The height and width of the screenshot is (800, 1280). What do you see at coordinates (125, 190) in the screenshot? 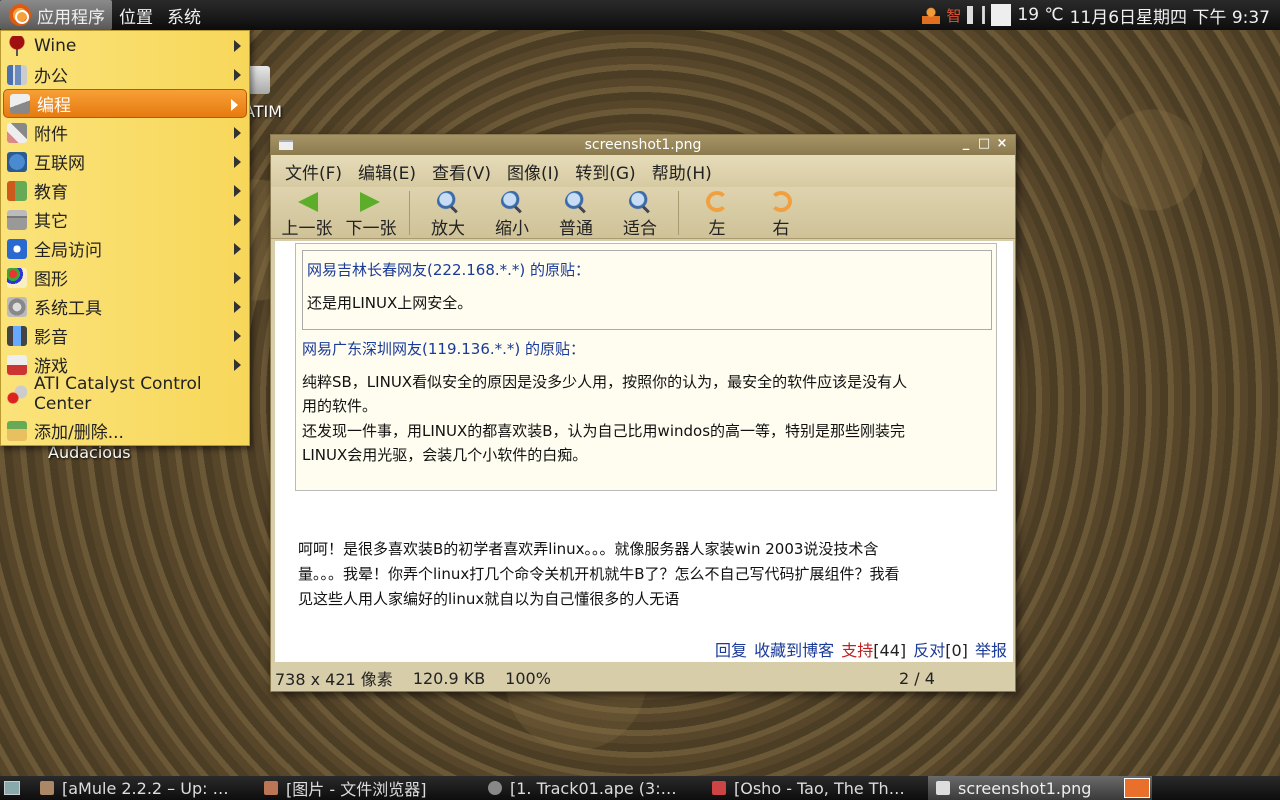
I see `menu-item-education: 教育` at bounding box center [125, 190].